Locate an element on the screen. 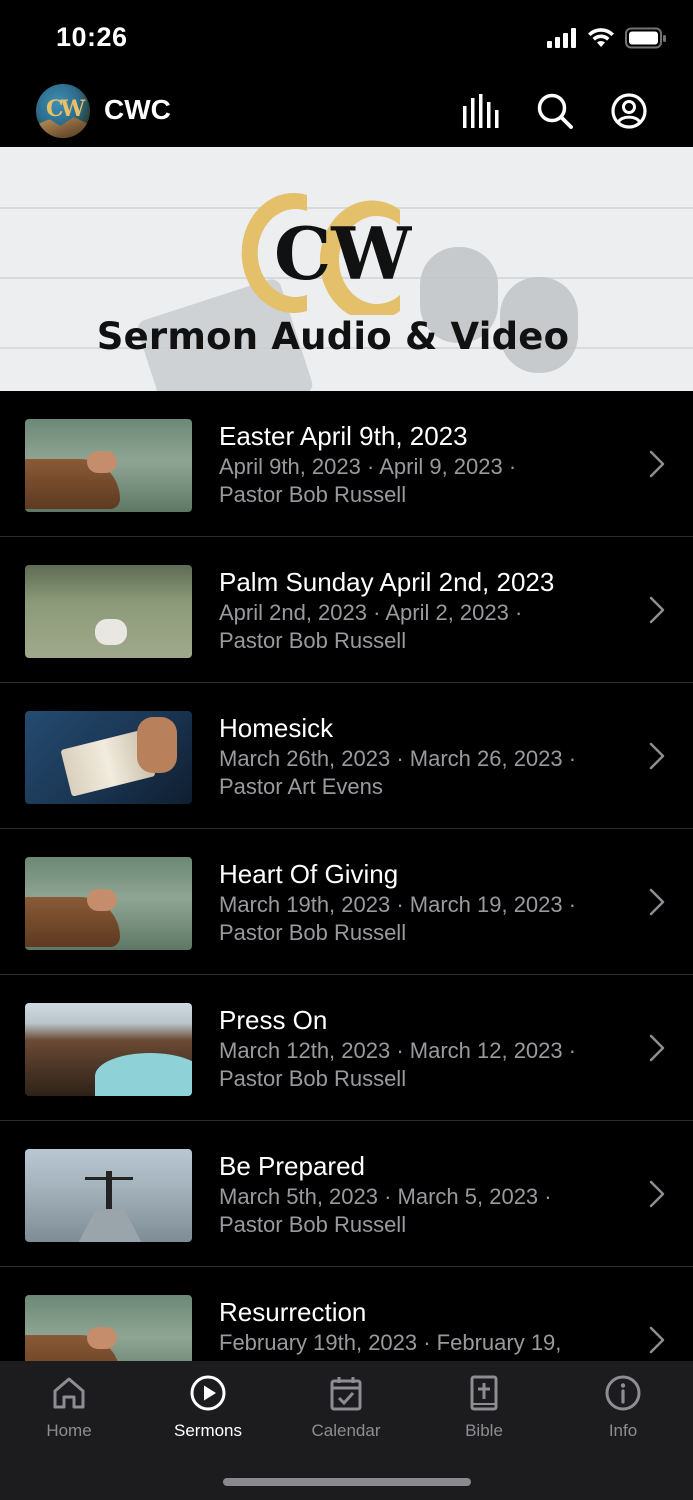 This screenshot has height=1500, width=693. search-icon is located at coordinates (555, 111).